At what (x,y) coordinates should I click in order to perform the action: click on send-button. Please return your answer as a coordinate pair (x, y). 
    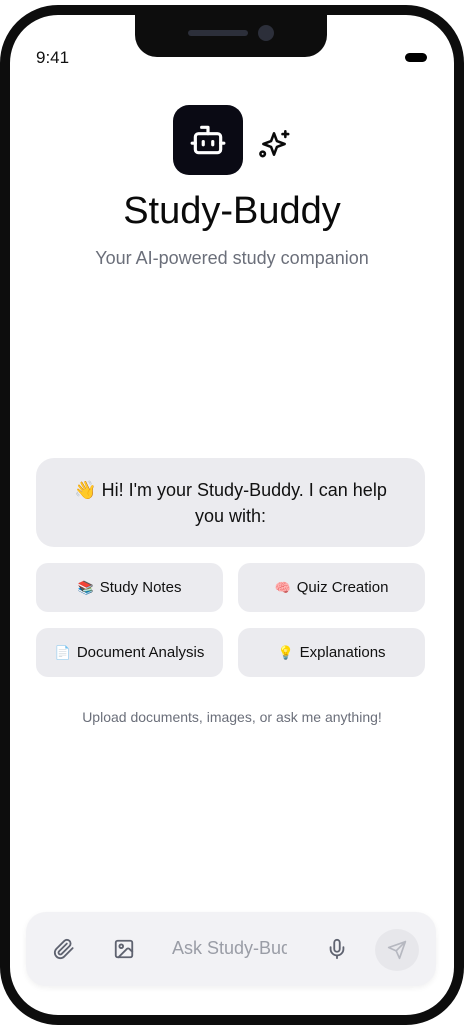
    Looking at the image, I should click on (397, 950).